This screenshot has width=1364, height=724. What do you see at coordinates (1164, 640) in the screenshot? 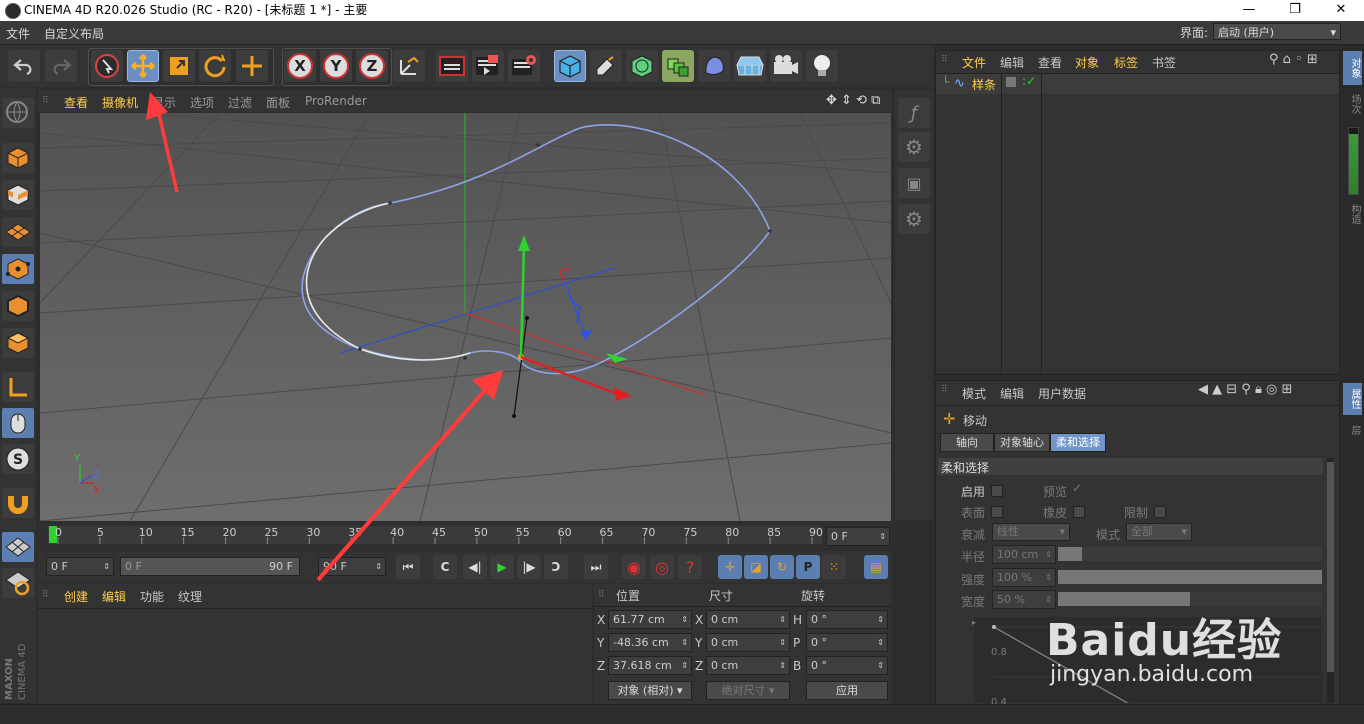
I see `watermark-logo: Baidu经验` at bounding box center [1164, 640].